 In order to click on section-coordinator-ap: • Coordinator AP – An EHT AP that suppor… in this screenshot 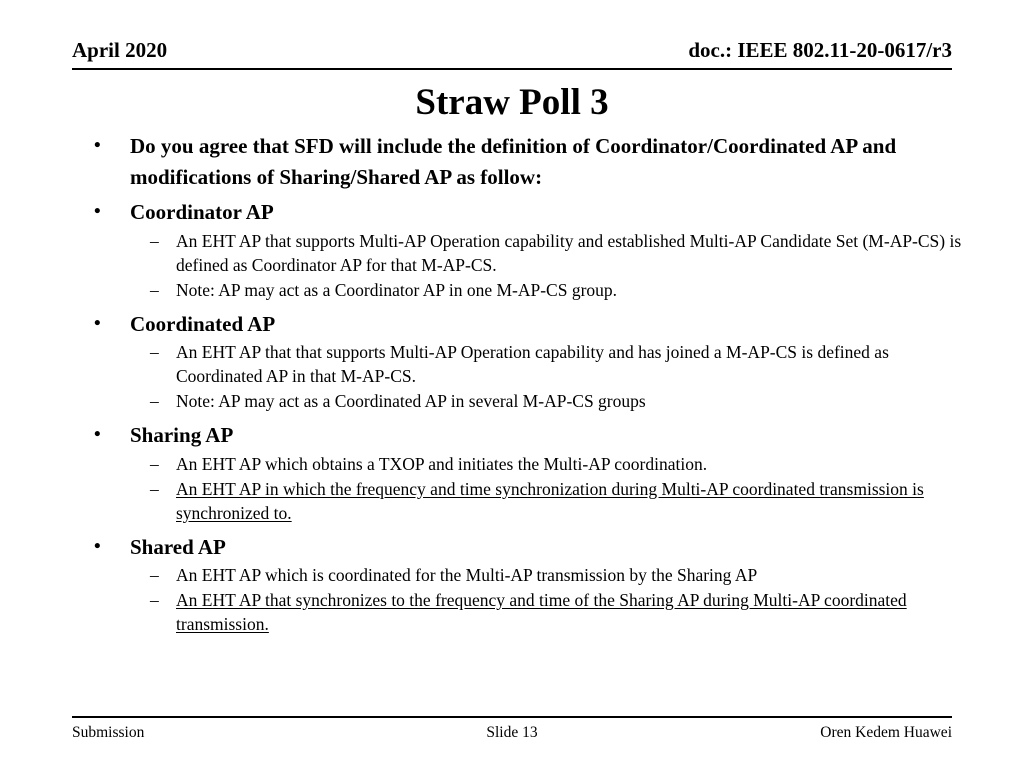, I will do `click(528, 249)`.